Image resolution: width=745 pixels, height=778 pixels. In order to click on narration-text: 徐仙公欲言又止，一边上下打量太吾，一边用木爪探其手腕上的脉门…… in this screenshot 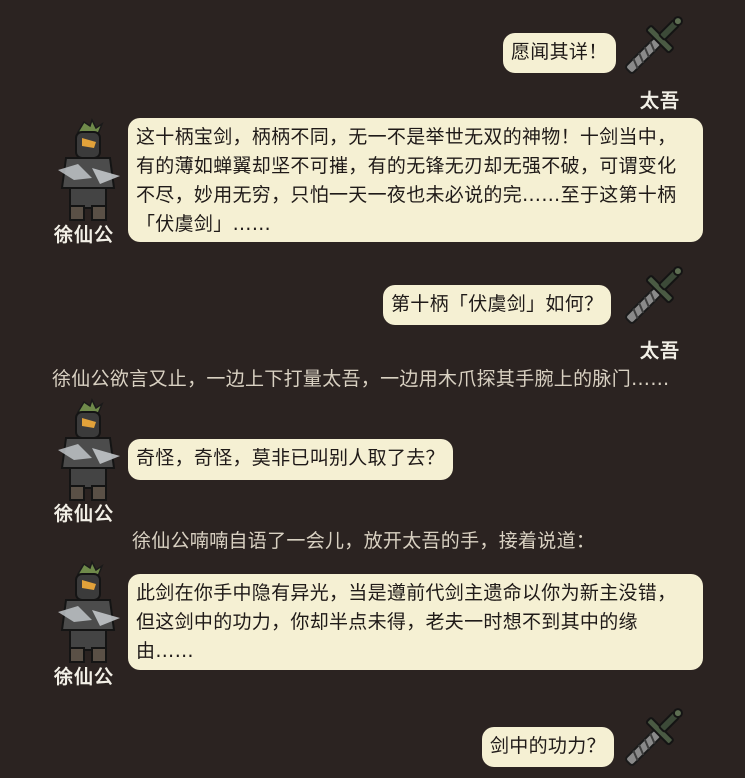, I will do `click(361, 379)`.